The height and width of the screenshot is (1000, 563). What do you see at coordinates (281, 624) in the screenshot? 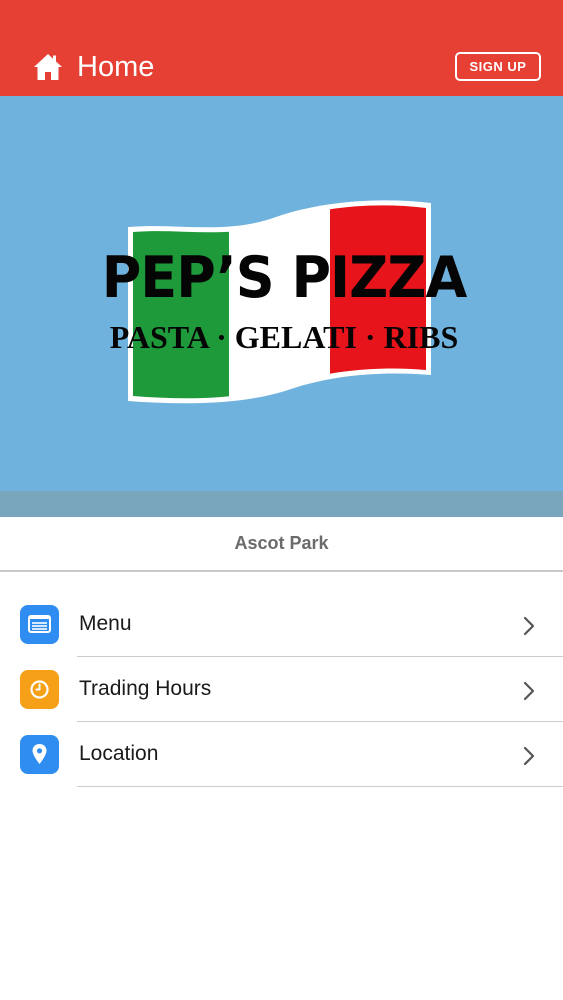
I see `list-item-menu: Menu` at bounding box center [281, 624].